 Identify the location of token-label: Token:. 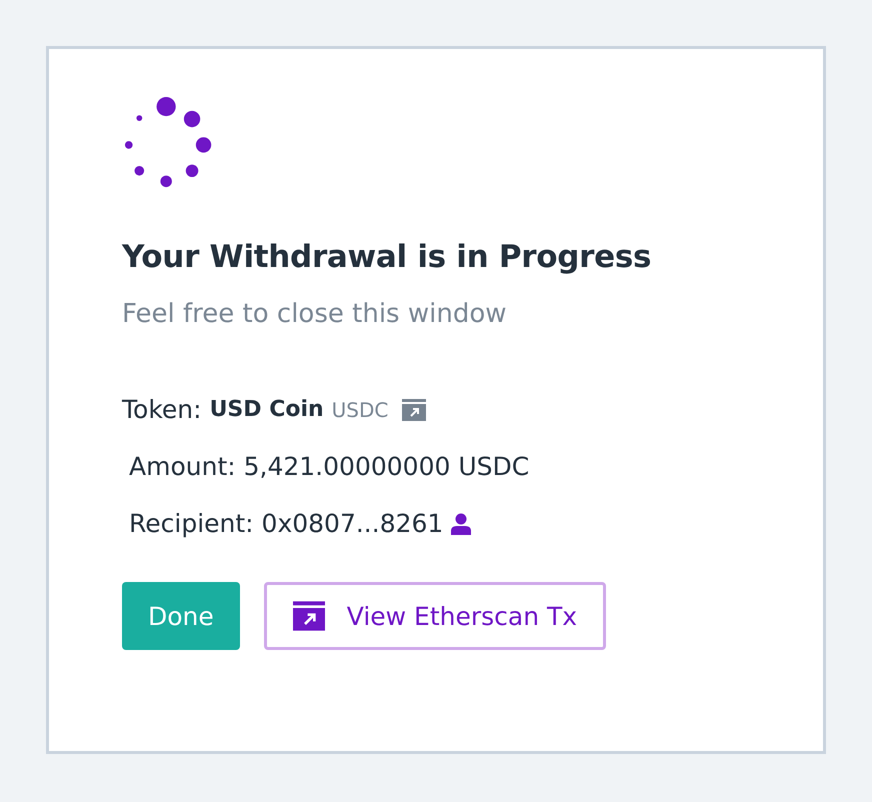
(162, 409).